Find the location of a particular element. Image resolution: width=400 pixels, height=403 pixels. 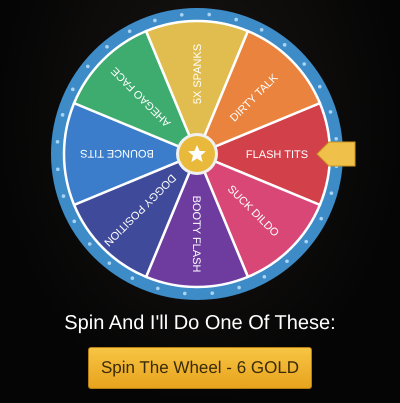

segment-label: 5X SPANKS is located at coordinates (198, 74).